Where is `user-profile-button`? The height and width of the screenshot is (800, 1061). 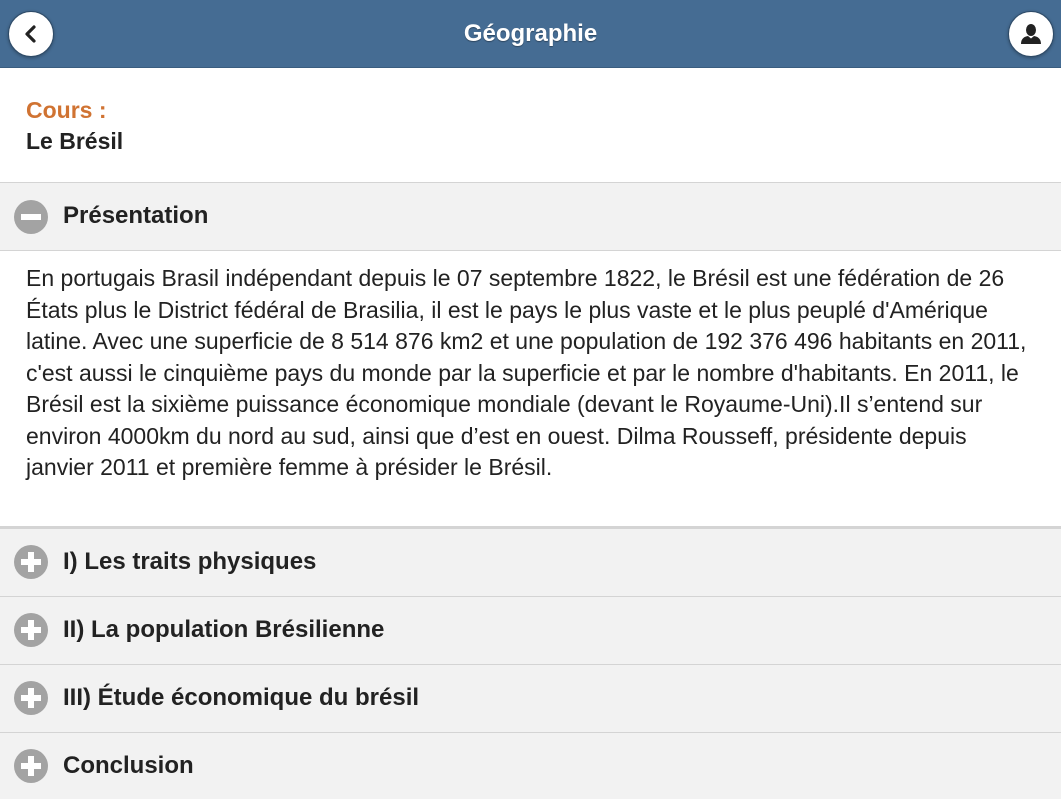
user-profile-button is located at coordinates (1031, 34).